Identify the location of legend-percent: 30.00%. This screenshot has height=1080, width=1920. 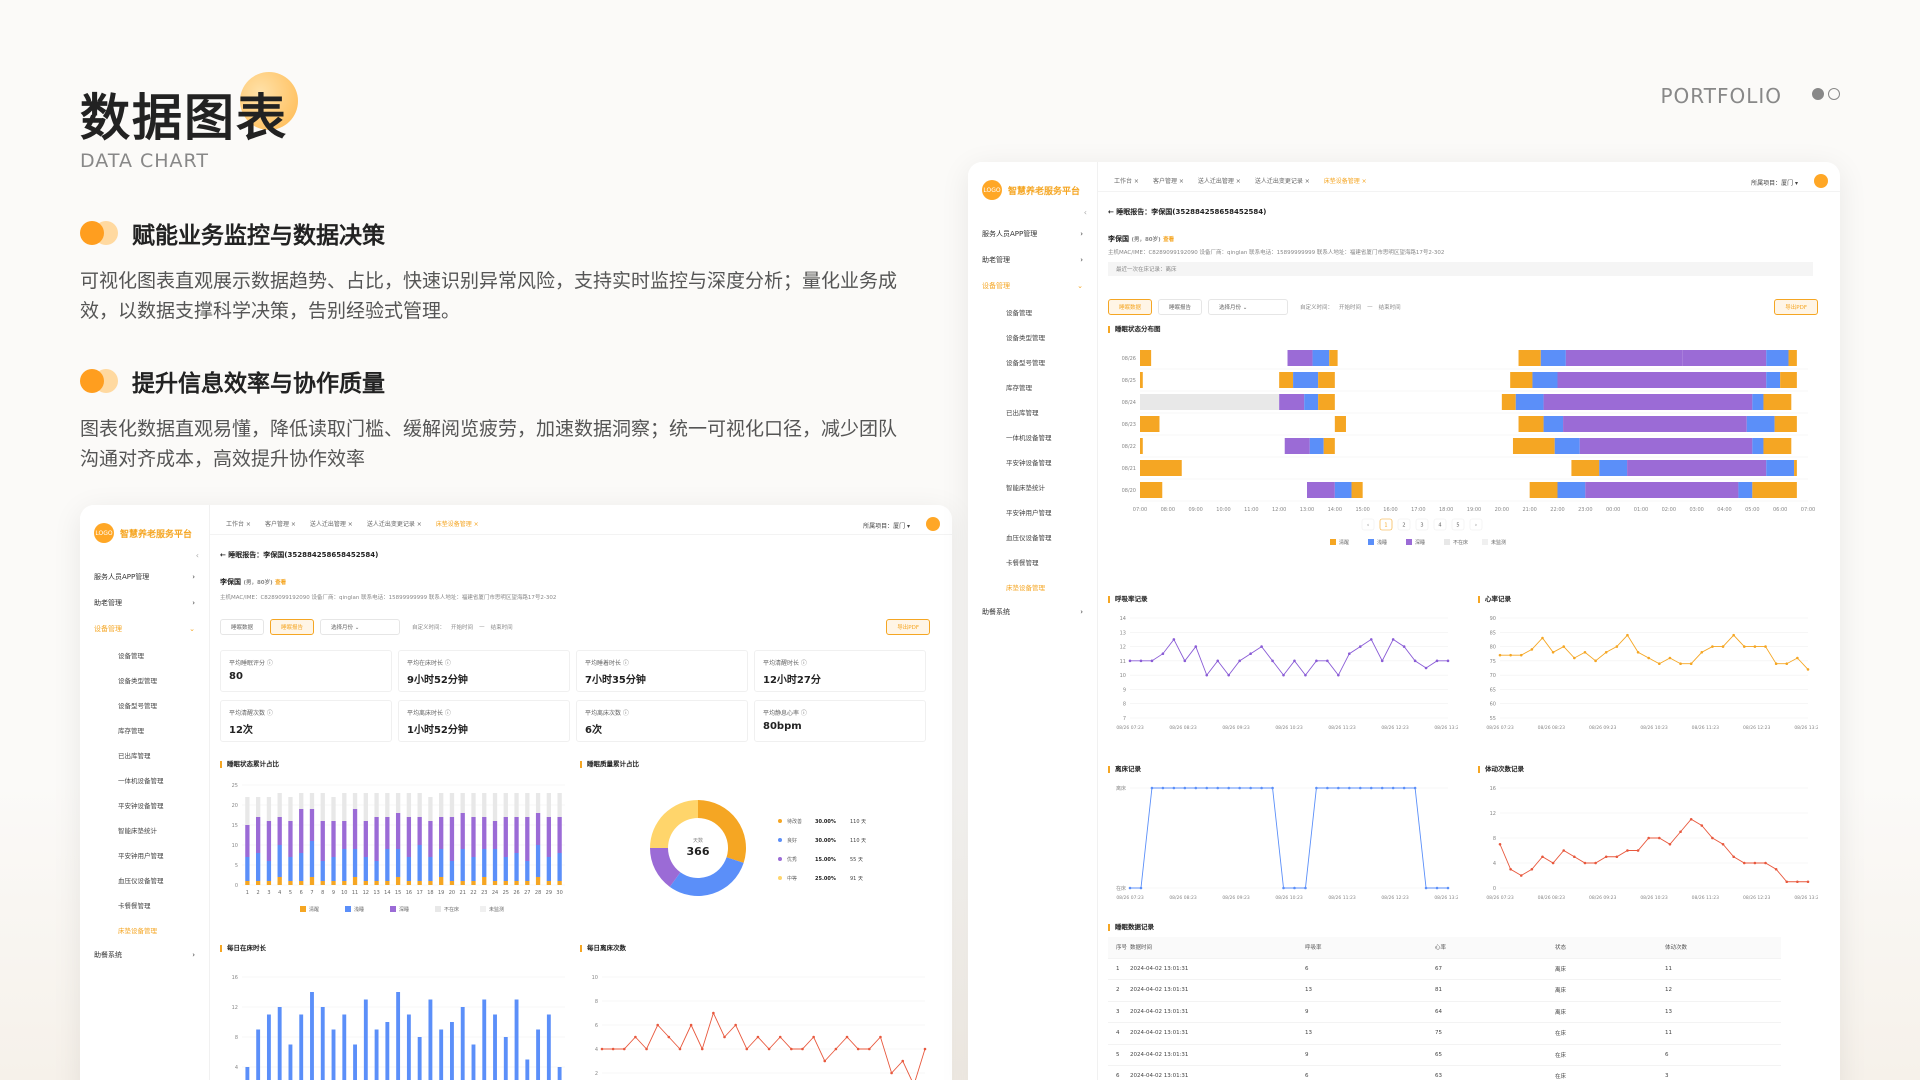
(825, 822).